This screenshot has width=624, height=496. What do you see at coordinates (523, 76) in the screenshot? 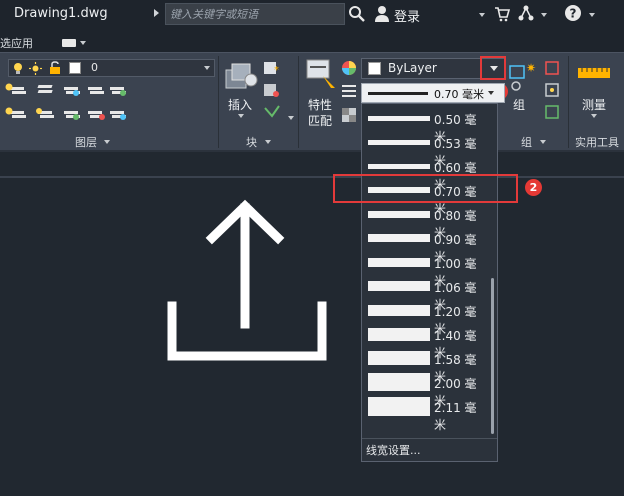
I see `group-icon: ✷` at bounding box center [523, 76].